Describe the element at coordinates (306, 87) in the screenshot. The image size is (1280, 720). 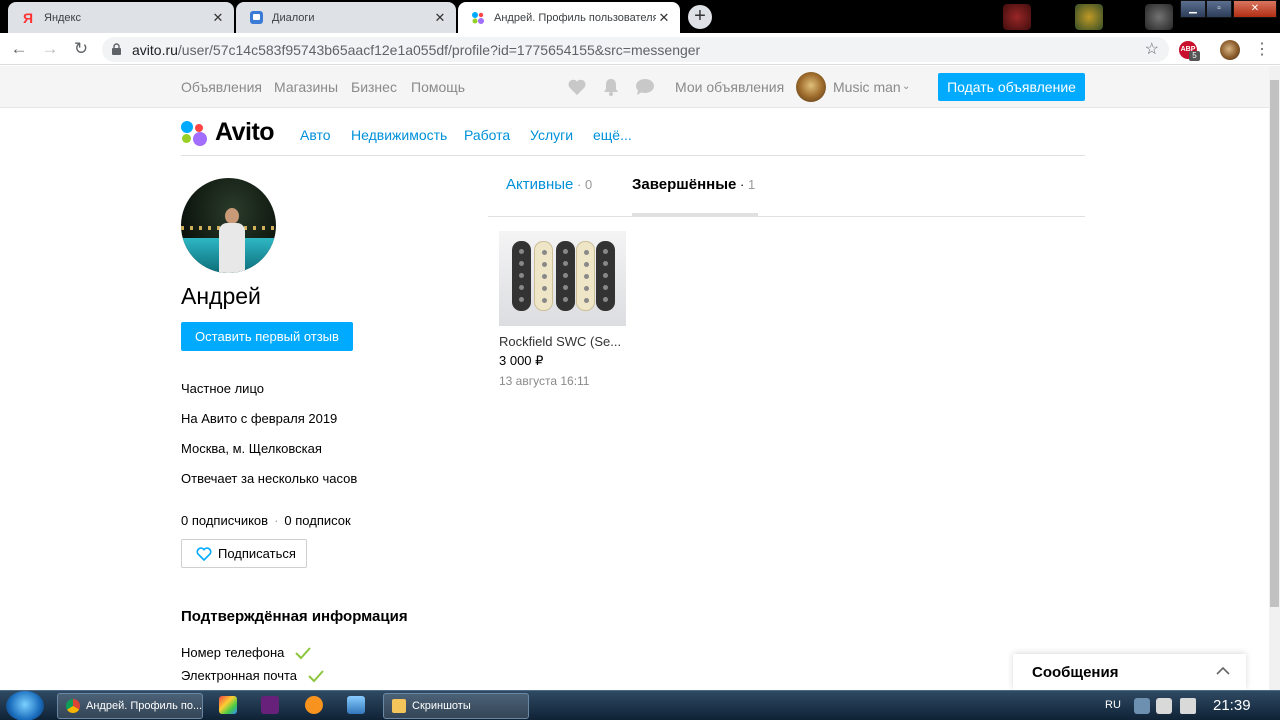
I see `topbar-link-shops: Магазины` at that location.